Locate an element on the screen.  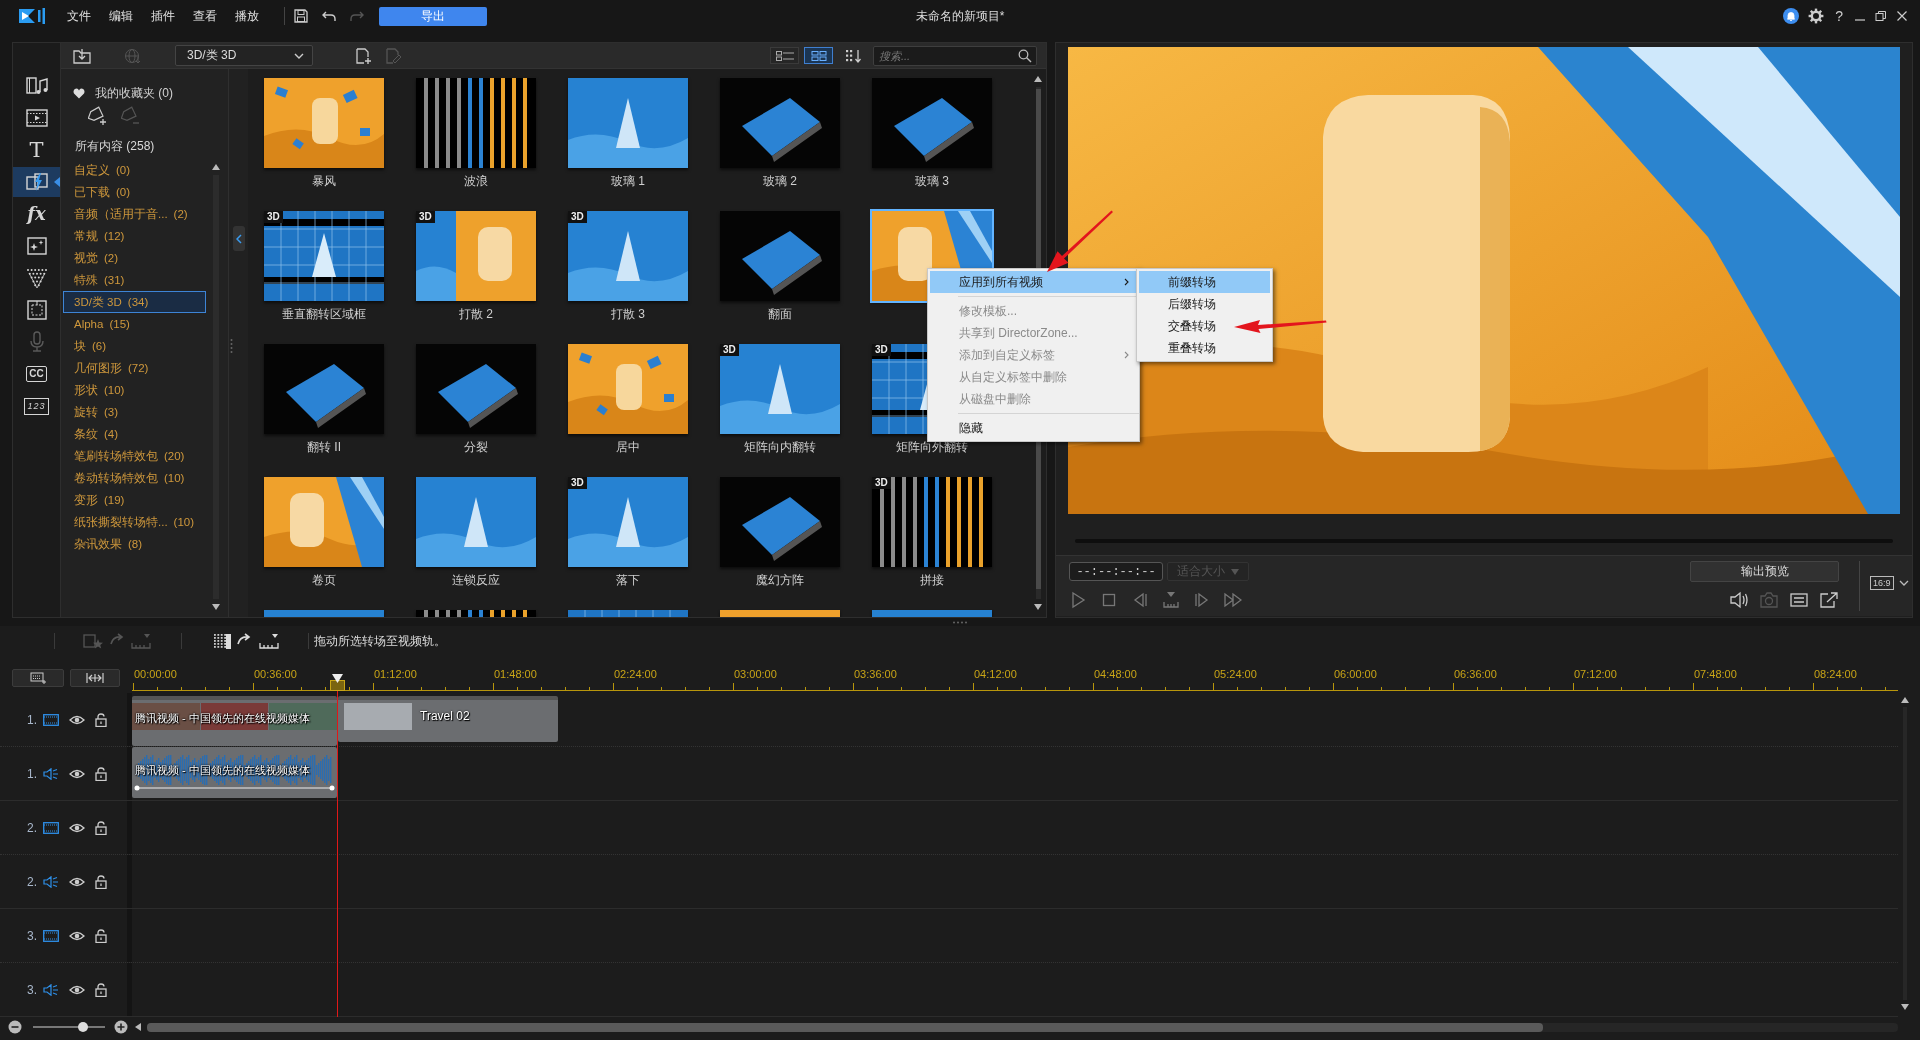
time-label: 07:12:00 is located at coordinates (1595, 674).